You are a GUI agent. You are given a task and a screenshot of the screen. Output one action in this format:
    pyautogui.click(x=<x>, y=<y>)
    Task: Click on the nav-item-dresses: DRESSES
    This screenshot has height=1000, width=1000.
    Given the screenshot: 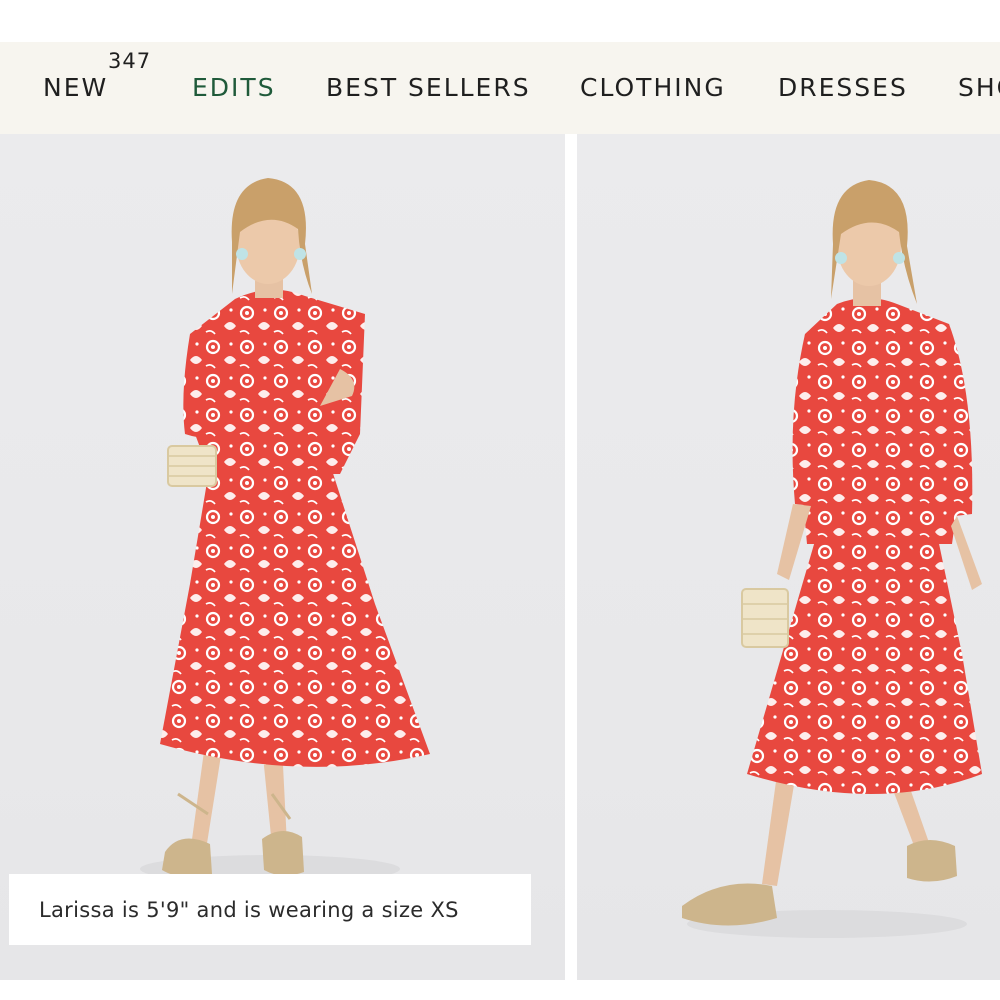 What is the action you would take?
    pyautogui.click(x=843, y=87)
    